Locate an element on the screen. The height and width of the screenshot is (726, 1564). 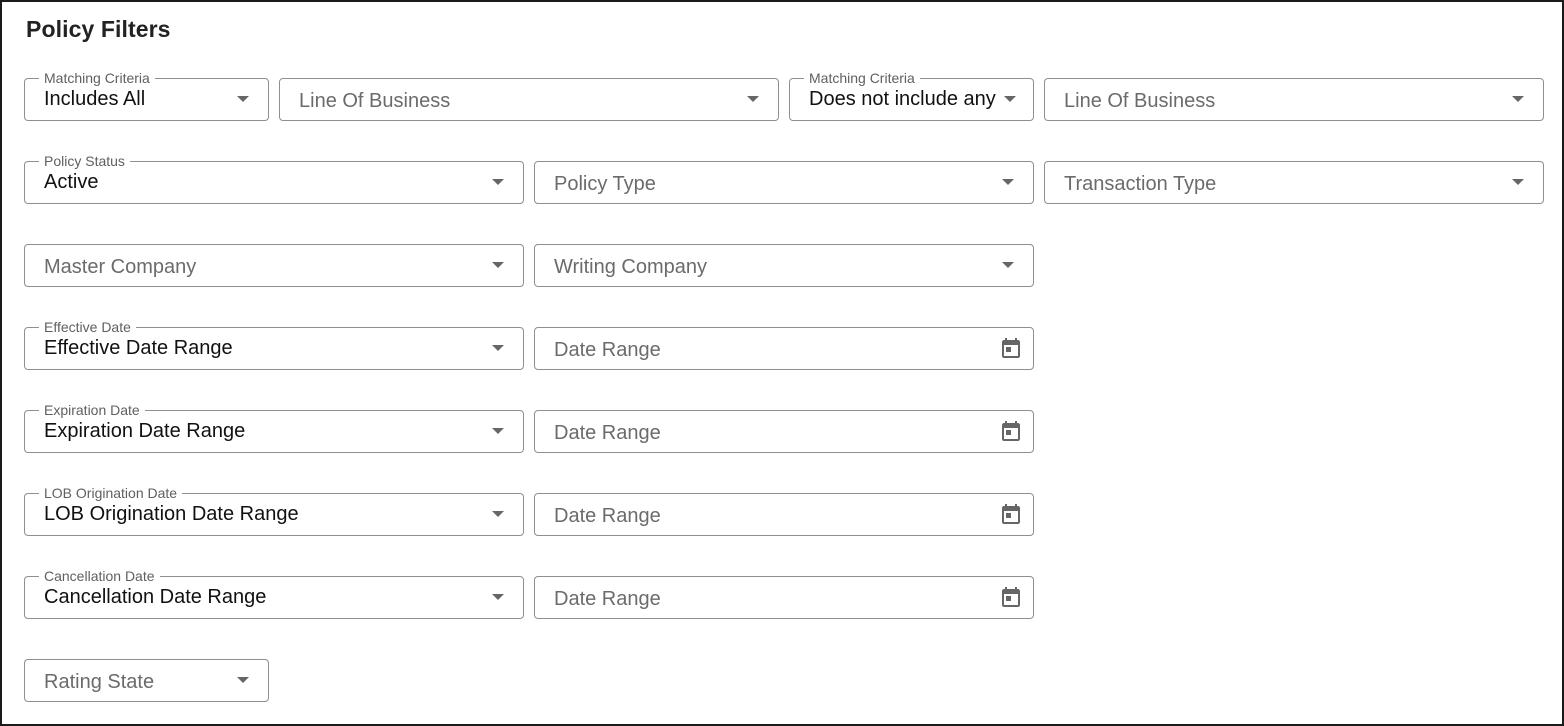
field-value: Cancellation Date Range is located at coordinates (155, 597).